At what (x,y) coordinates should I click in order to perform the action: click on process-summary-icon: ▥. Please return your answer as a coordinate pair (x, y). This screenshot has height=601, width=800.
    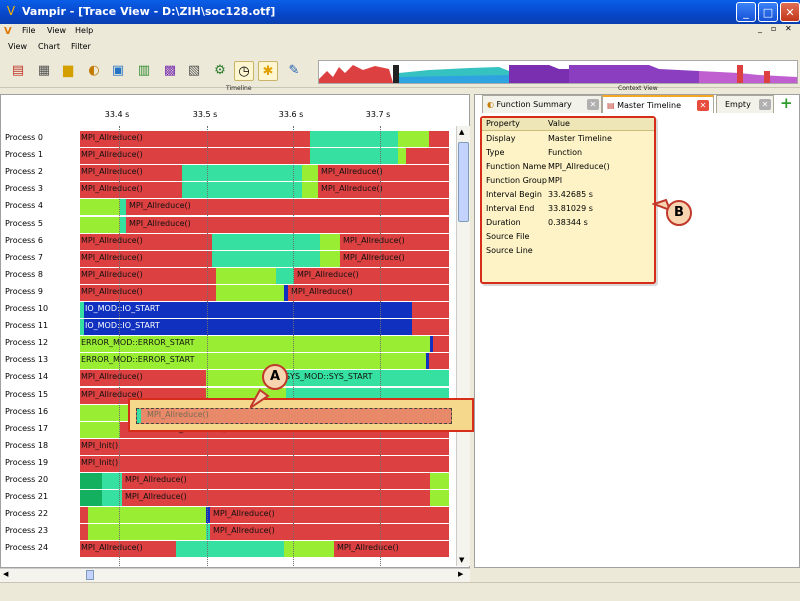
    Looking at the image, I should click on (144, 71).